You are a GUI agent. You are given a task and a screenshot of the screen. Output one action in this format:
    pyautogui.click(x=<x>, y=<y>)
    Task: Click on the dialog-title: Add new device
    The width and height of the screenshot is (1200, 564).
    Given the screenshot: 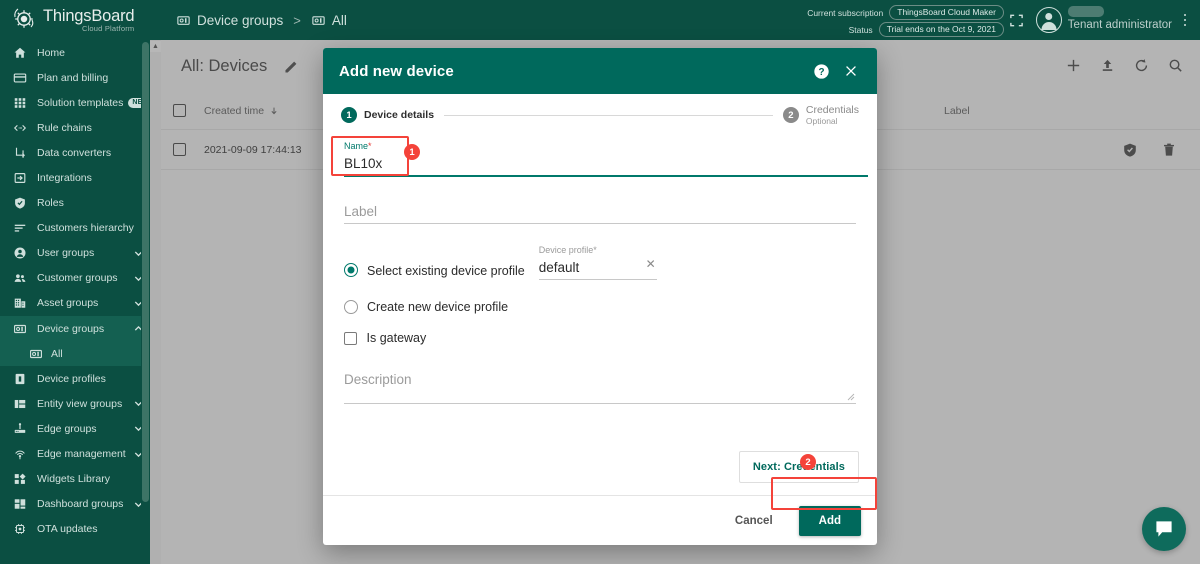 What is the action you would take?
    pyautogui.click(x=396, y=71)
    